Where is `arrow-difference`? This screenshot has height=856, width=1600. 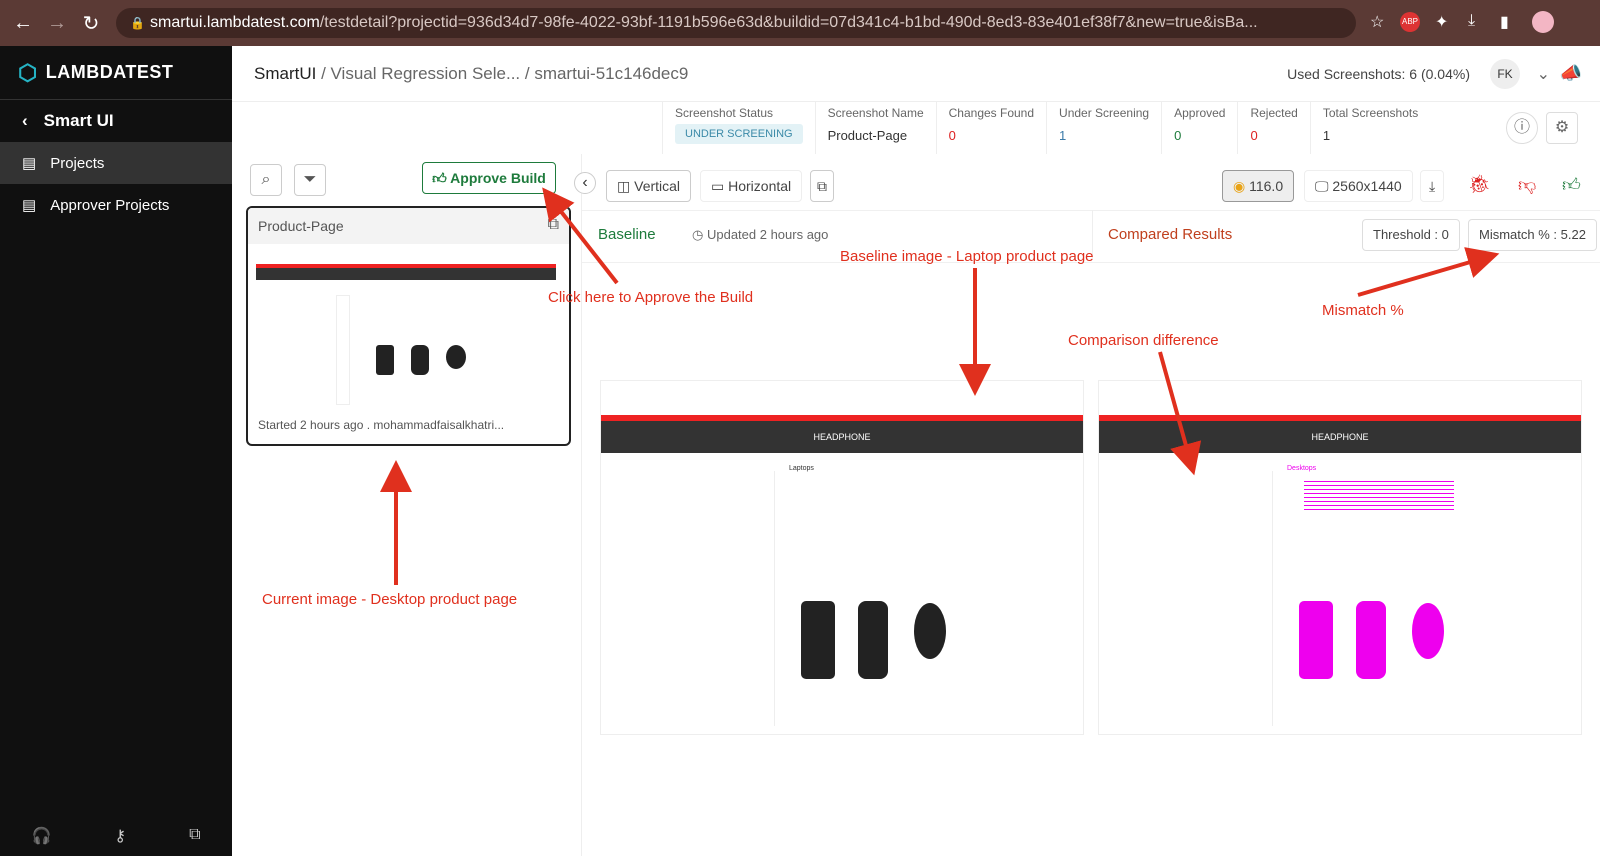
arrow-difference is located at coordinates (1180, 413).